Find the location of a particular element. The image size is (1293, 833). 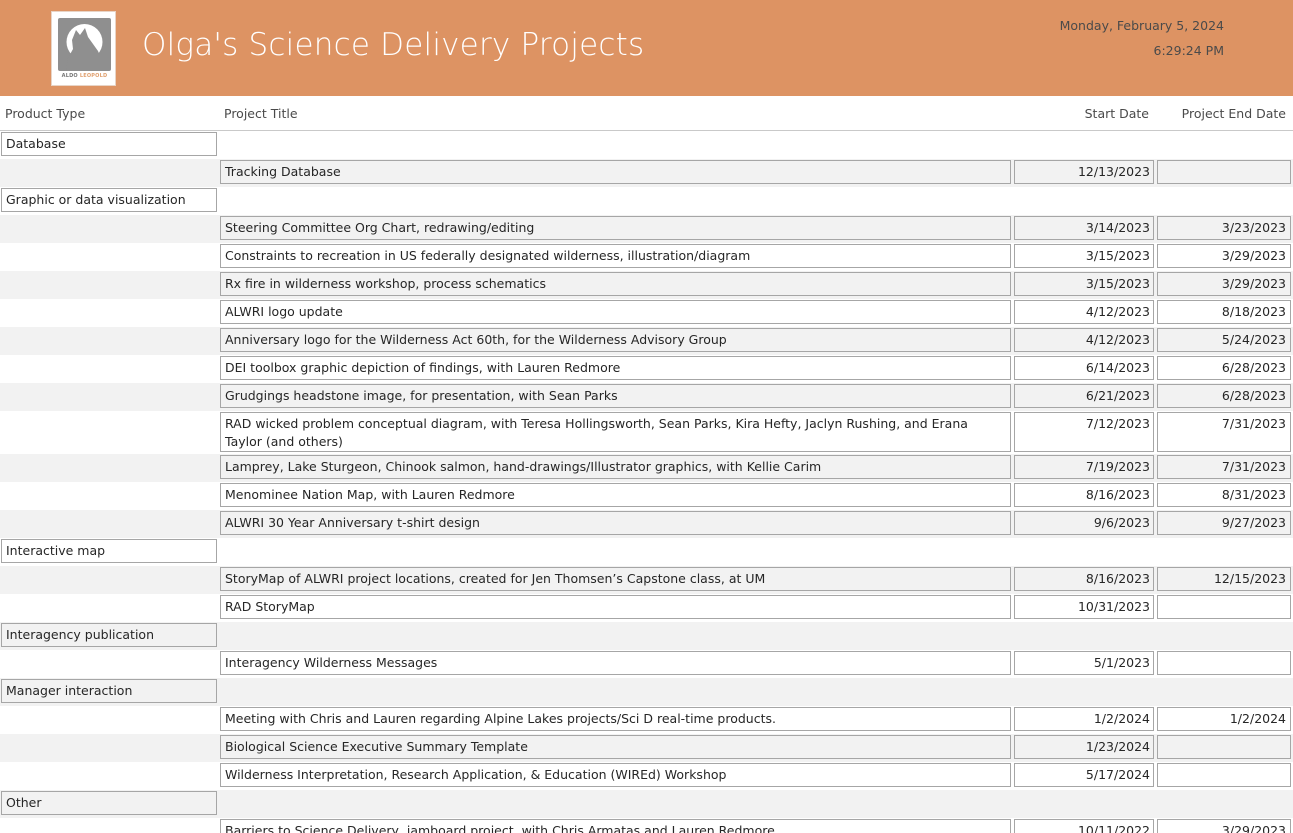

start-date-field: 5/17/2024 is located at coordinates (1084, 775).